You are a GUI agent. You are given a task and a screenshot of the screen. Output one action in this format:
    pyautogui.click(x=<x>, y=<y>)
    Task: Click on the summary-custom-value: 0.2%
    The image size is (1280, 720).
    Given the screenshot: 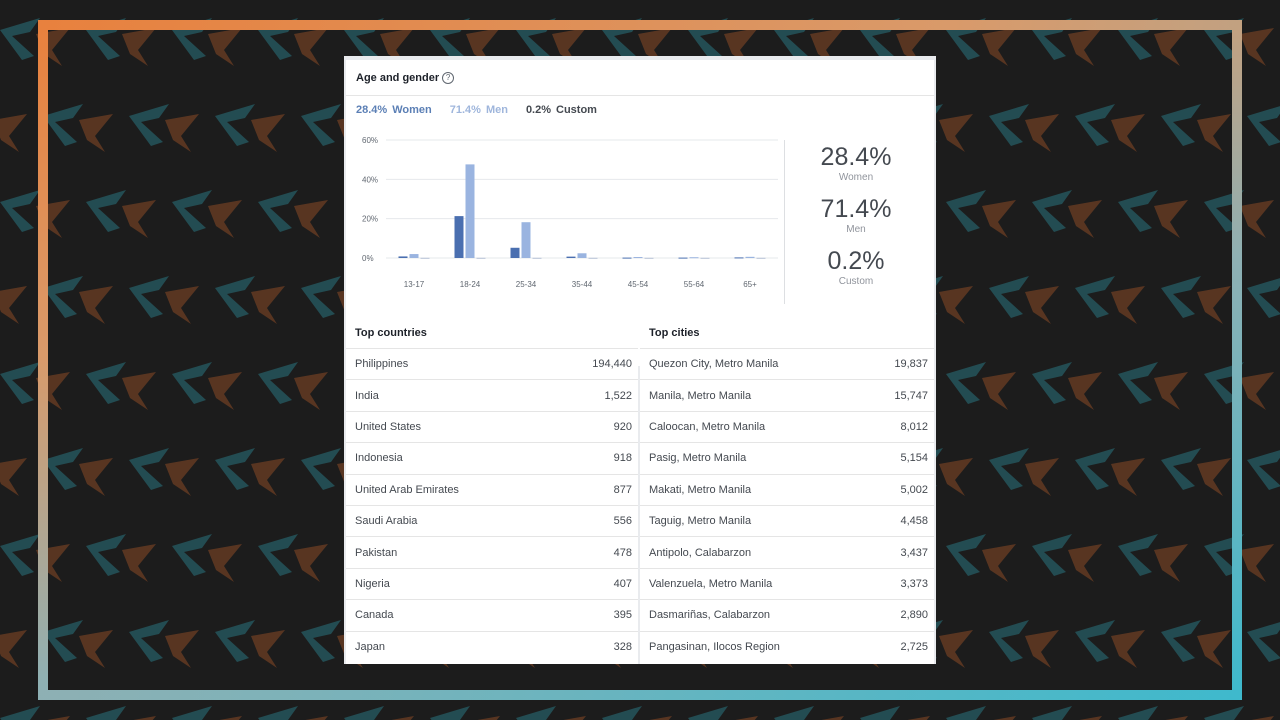 What is the action you would take?
    pyautogui.click(x=856, y=261)
    